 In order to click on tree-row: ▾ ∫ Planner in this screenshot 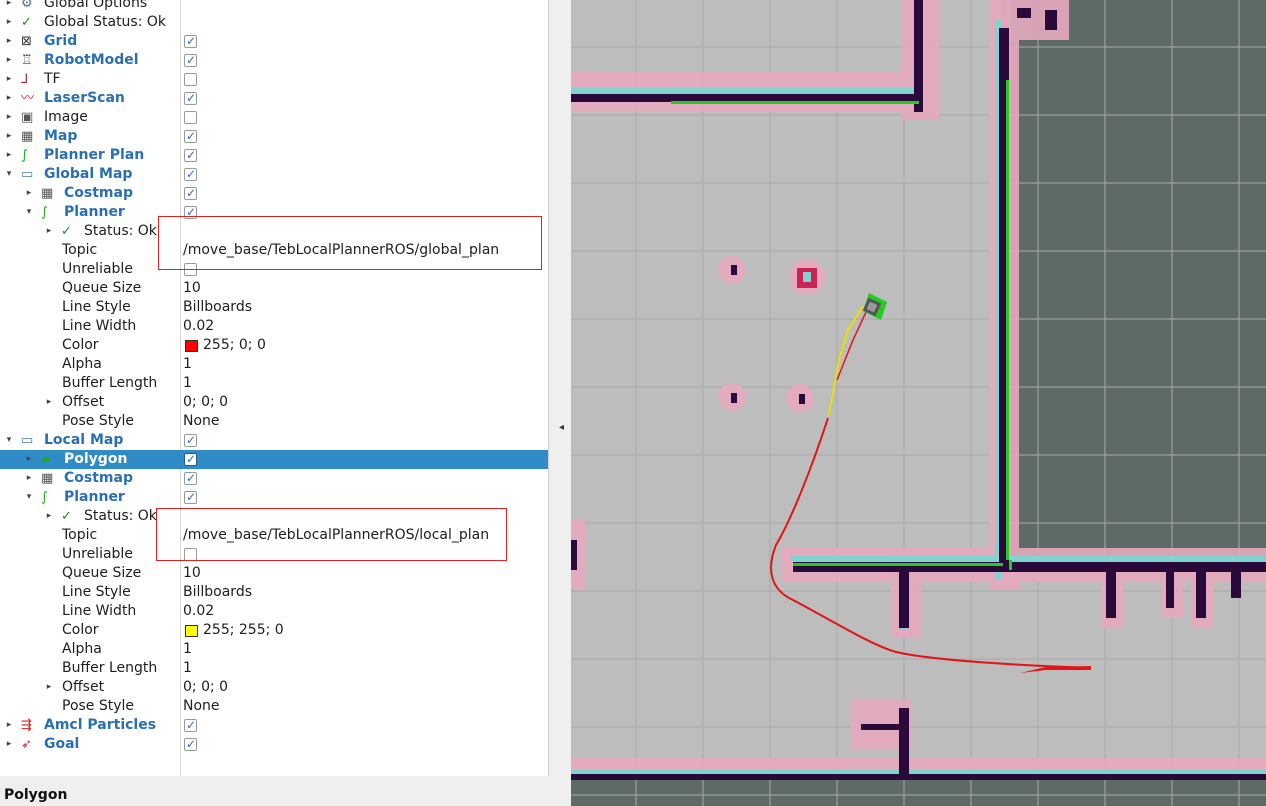, I will do `click(274, 497)`.